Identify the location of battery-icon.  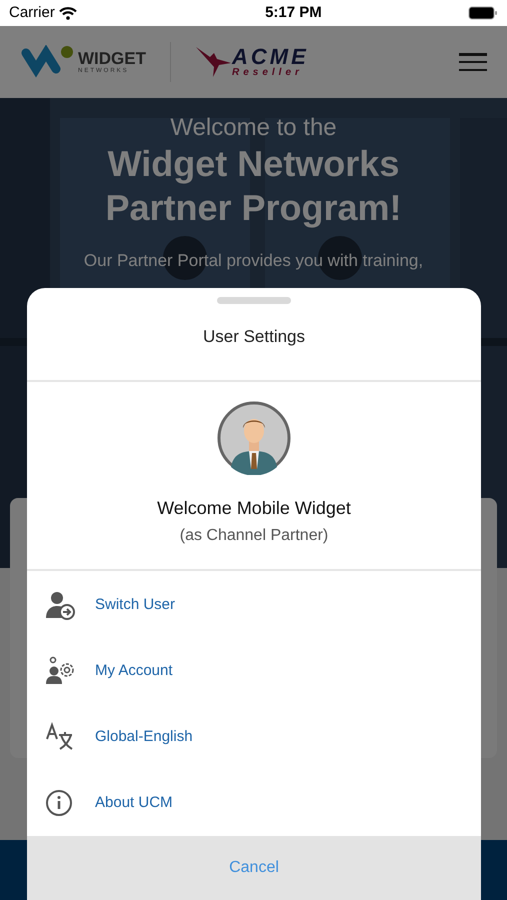
(483, 13).